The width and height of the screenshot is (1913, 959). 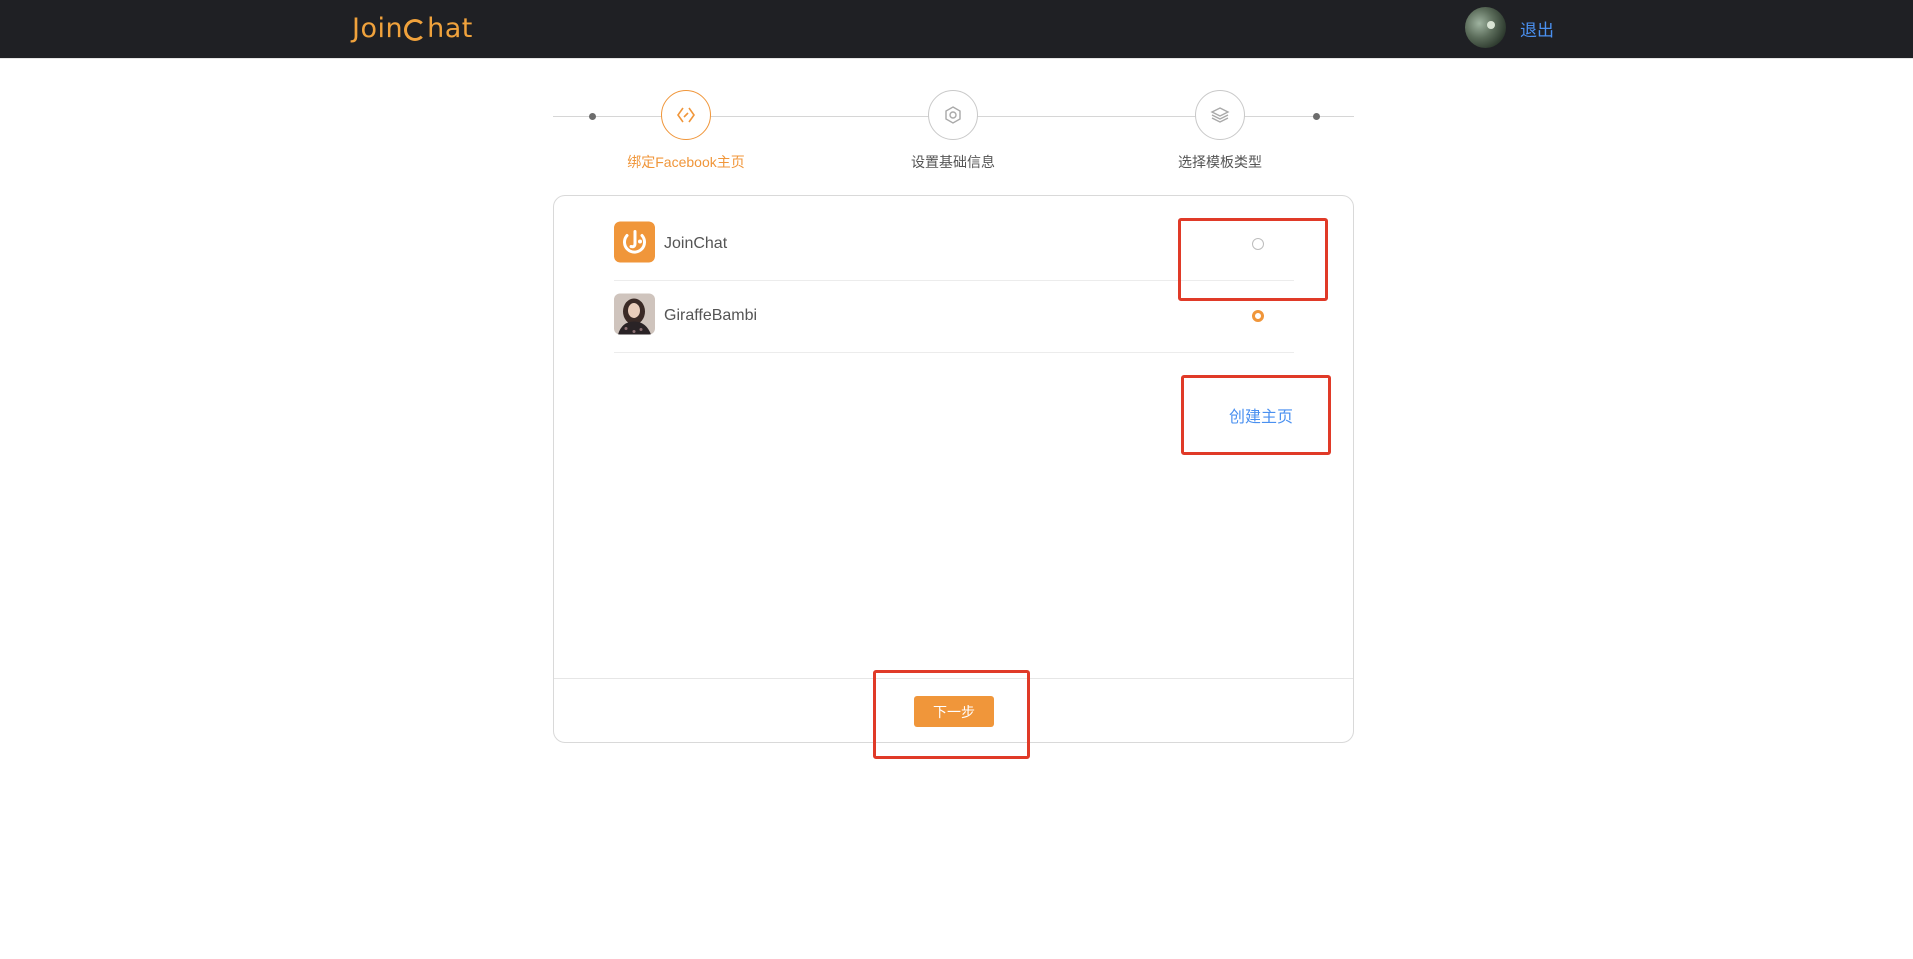 I want to click on step-label: 绑定Facebook主页, so click(x=686, y=162).